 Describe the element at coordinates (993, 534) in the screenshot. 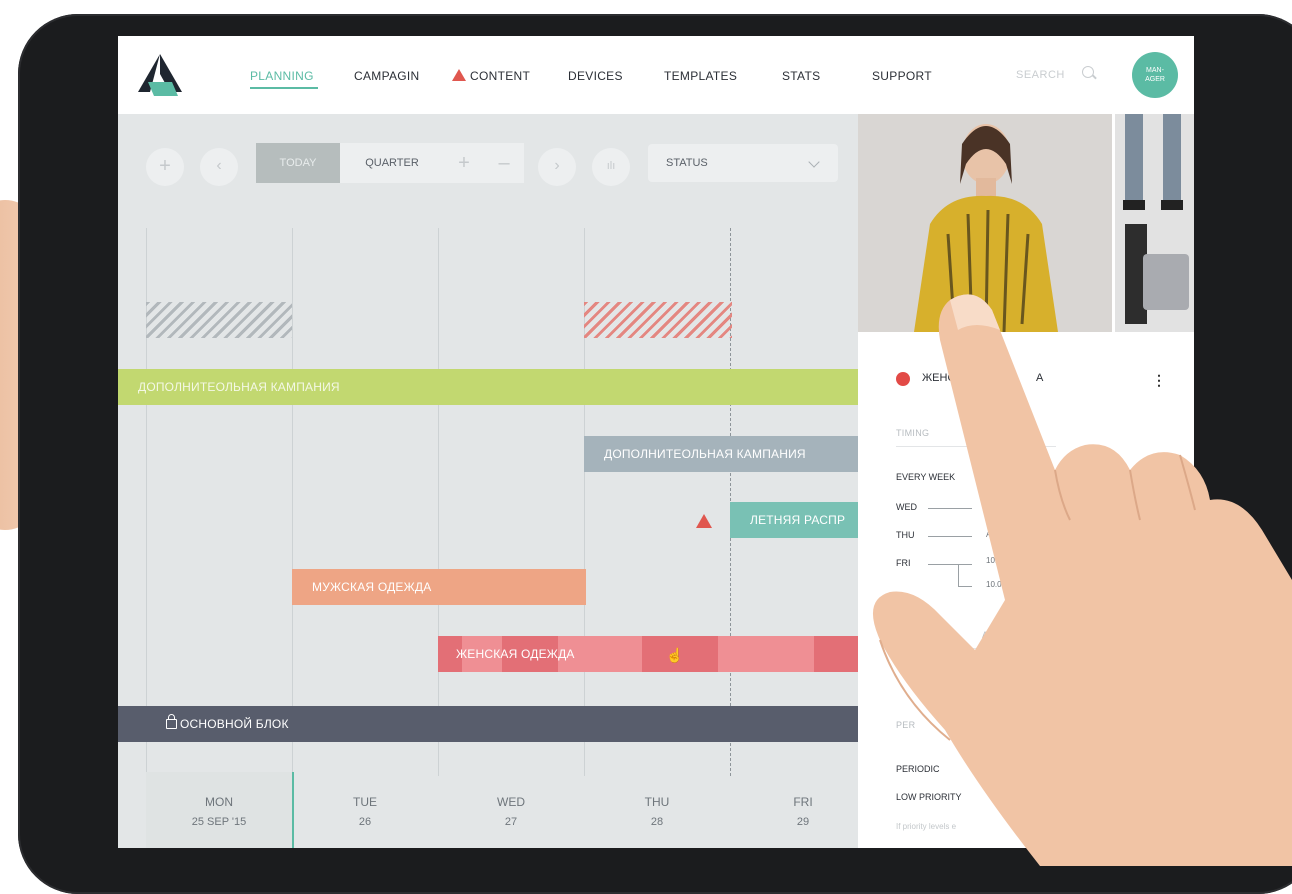

I see `schedule-time: ALL` at that location.